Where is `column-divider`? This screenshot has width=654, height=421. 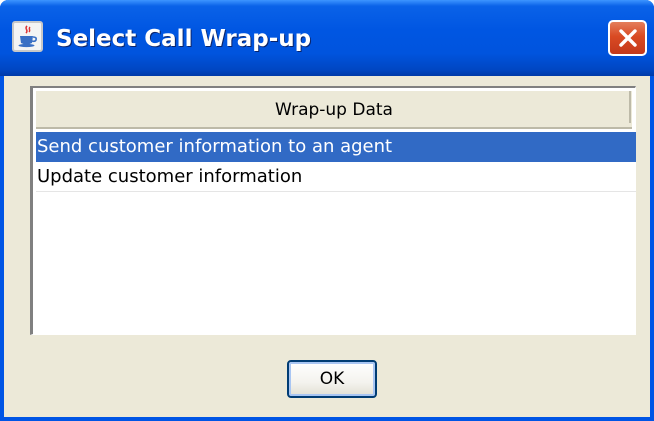
column-divider is located at coordinates (630, 107).